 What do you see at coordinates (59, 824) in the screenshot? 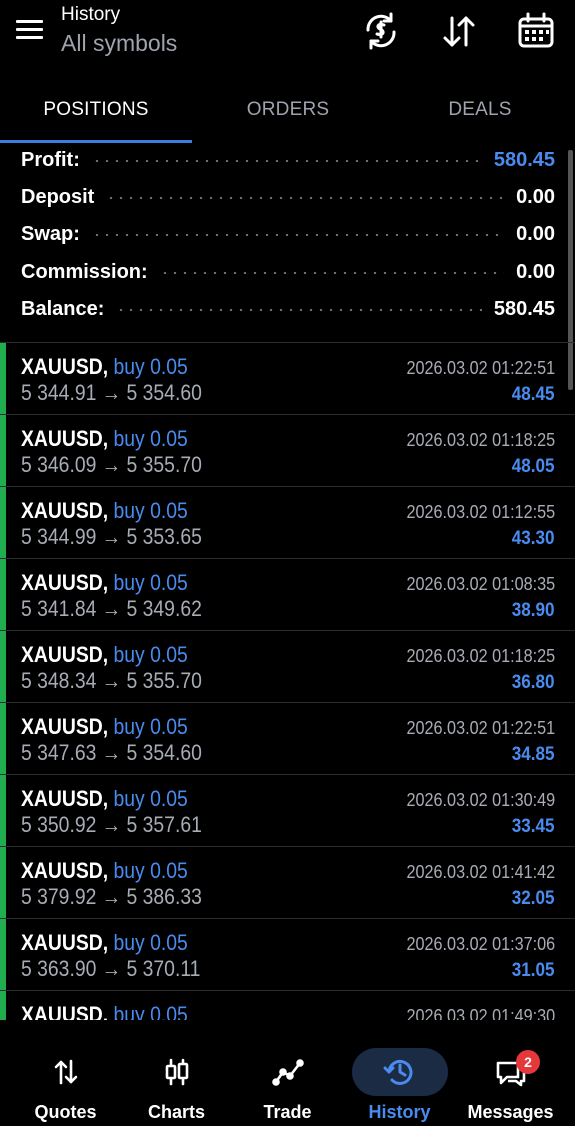
I see `open-price: 5 350.92` at bounding box center [59, 824].